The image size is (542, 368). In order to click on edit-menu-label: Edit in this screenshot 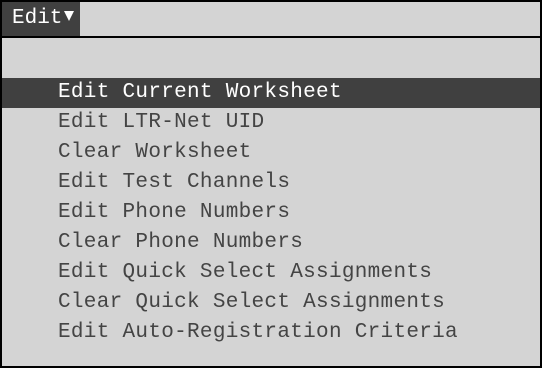, I will do `click(37, 18)`.